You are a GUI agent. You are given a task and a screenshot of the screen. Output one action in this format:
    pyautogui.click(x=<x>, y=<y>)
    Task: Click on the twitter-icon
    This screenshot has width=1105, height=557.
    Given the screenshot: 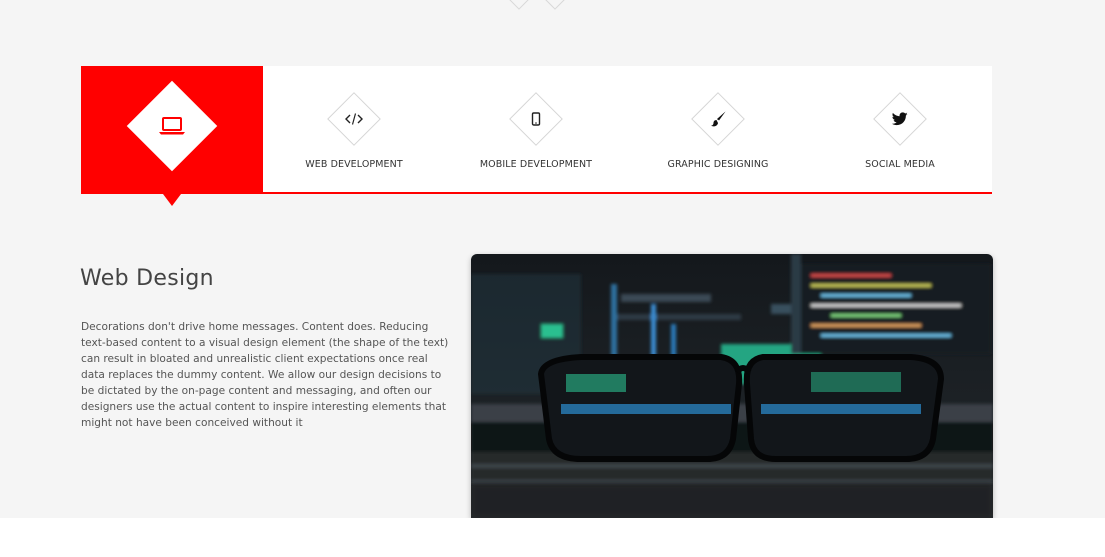 What is the action you would take?
    pyautogui.click(x=900, y=119)
    